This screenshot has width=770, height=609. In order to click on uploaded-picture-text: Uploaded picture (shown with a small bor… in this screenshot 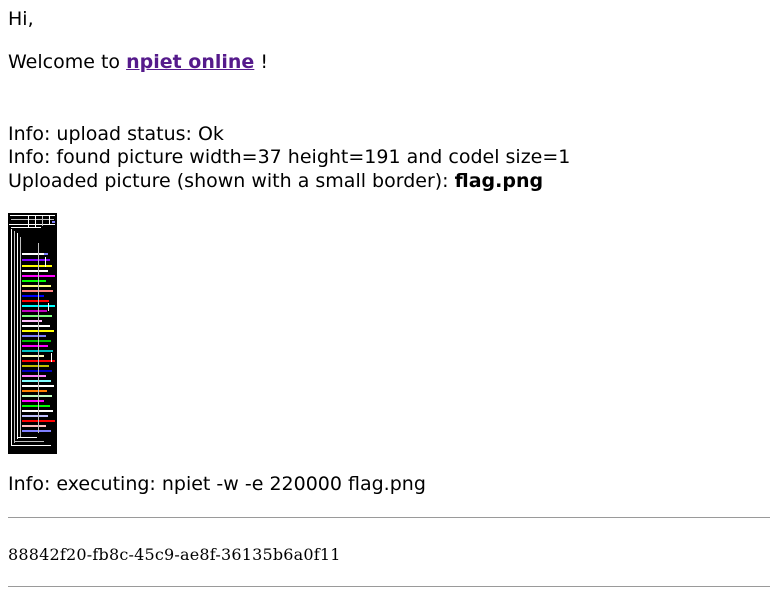, I will do `click(389, 182)`.